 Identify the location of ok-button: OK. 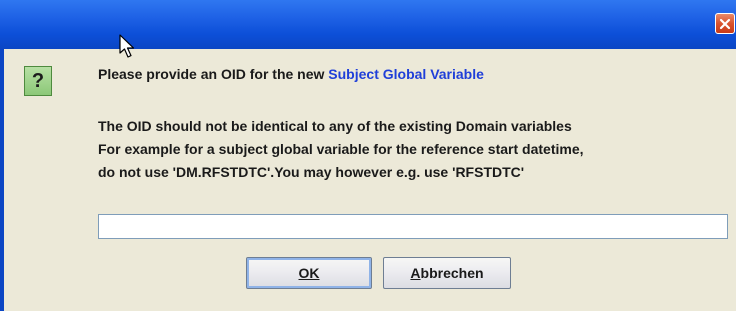
(309, 273).